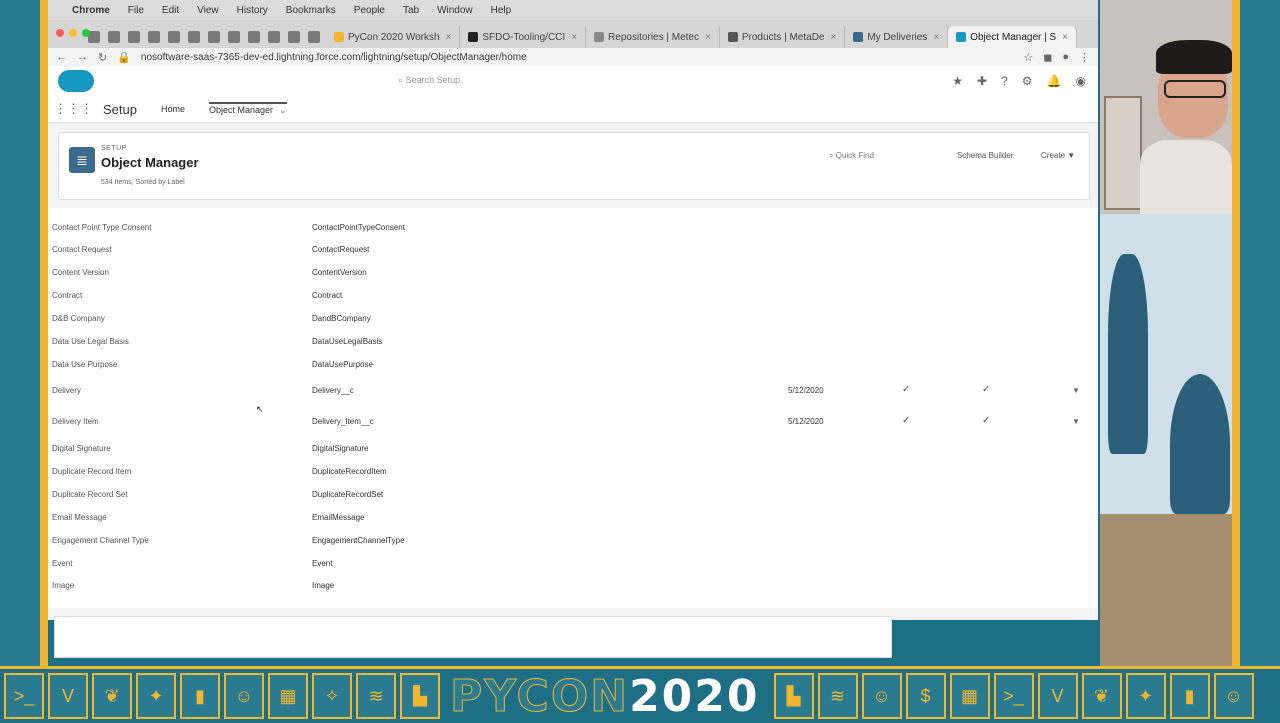 The image size is (1280, 723). Describe the element at coordinates (170, 10) in the screenshot. I see `menubar-item: Edit` at that location.